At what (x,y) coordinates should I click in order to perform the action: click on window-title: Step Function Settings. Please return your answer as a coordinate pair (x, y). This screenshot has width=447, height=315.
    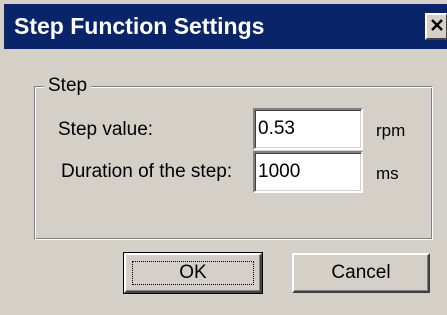
    Looking at the image, I should click on (139, 26).